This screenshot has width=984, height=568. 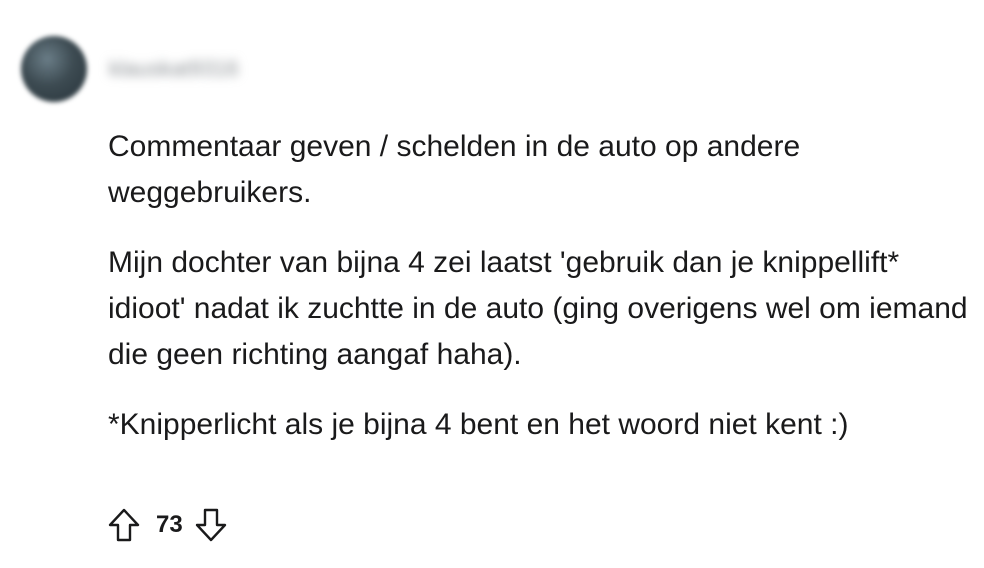 I want to click on downvote-button, so click(x=211, y=525).